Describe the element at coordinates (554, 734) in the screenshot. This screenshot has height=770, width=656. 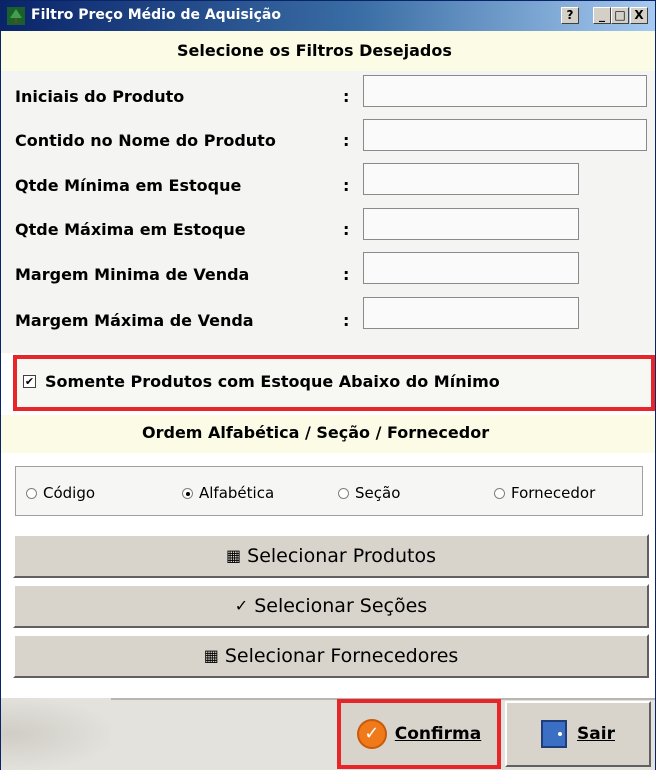
I see `exit-door-icon` at that location.